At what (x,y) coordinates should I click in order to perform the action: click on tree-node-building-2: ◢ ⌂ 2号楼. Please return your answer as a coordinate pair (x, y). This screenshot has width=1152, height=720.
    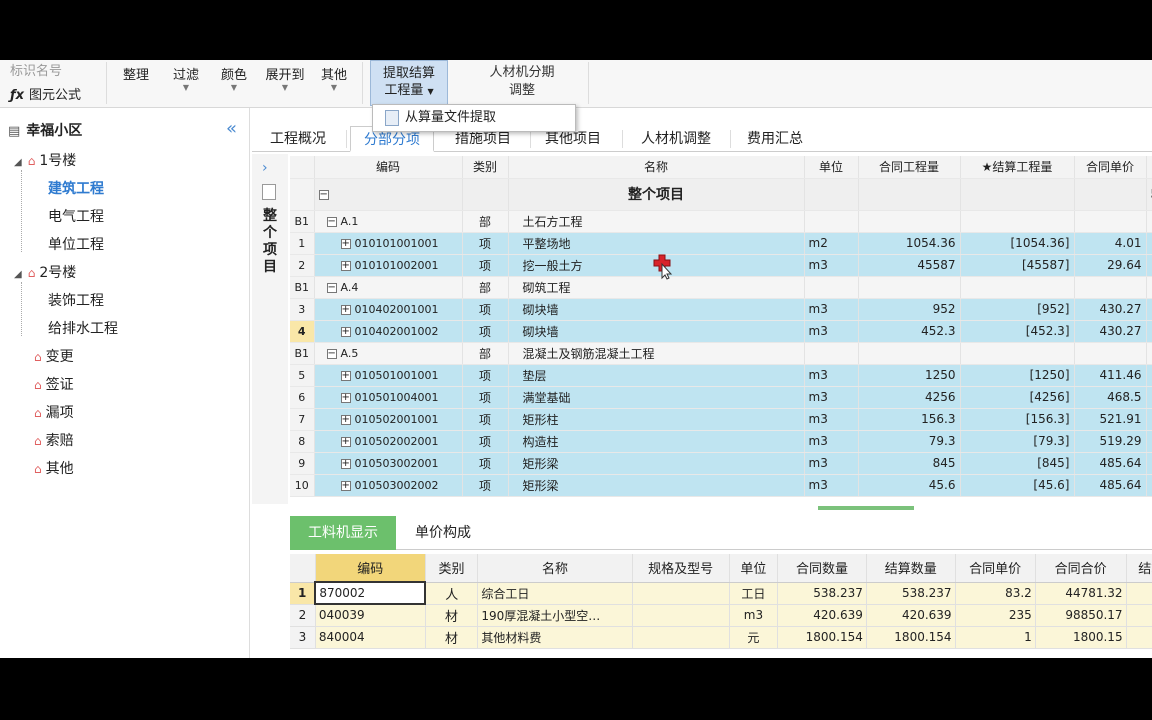
    Looking at the image, I should click on (45, 273).